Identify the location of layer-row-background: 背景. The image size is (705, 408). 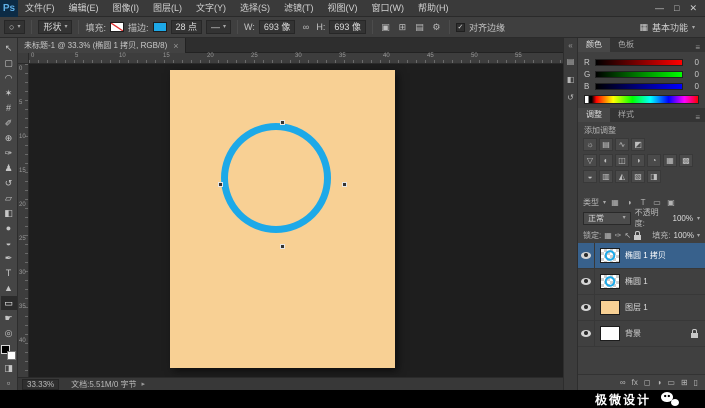
(641, 333).